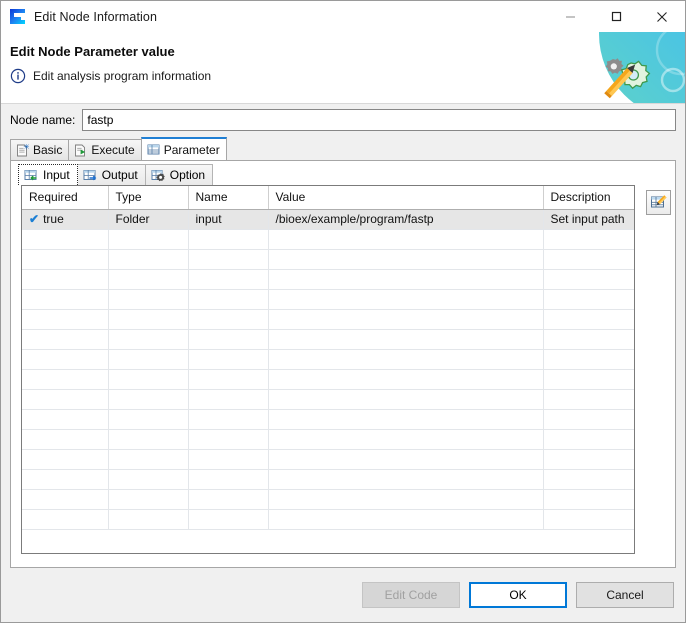 This screenshot has height=623, width=686. I want to click on tab-output: Output, so click(111, 174).